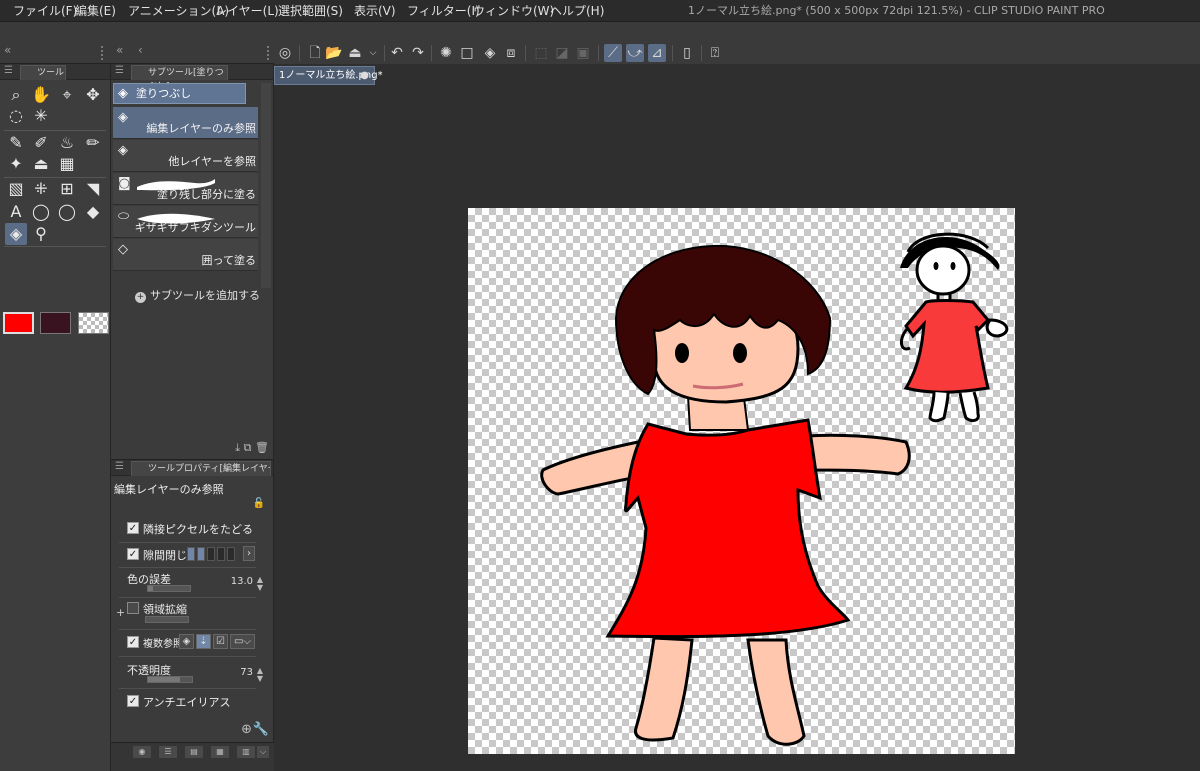 The width and height of the screenshot is (1200, 771). Describe the element at coordinates (133, 642) in the screenshot. I see `multi-reference-checkbox: ✓` at that location.